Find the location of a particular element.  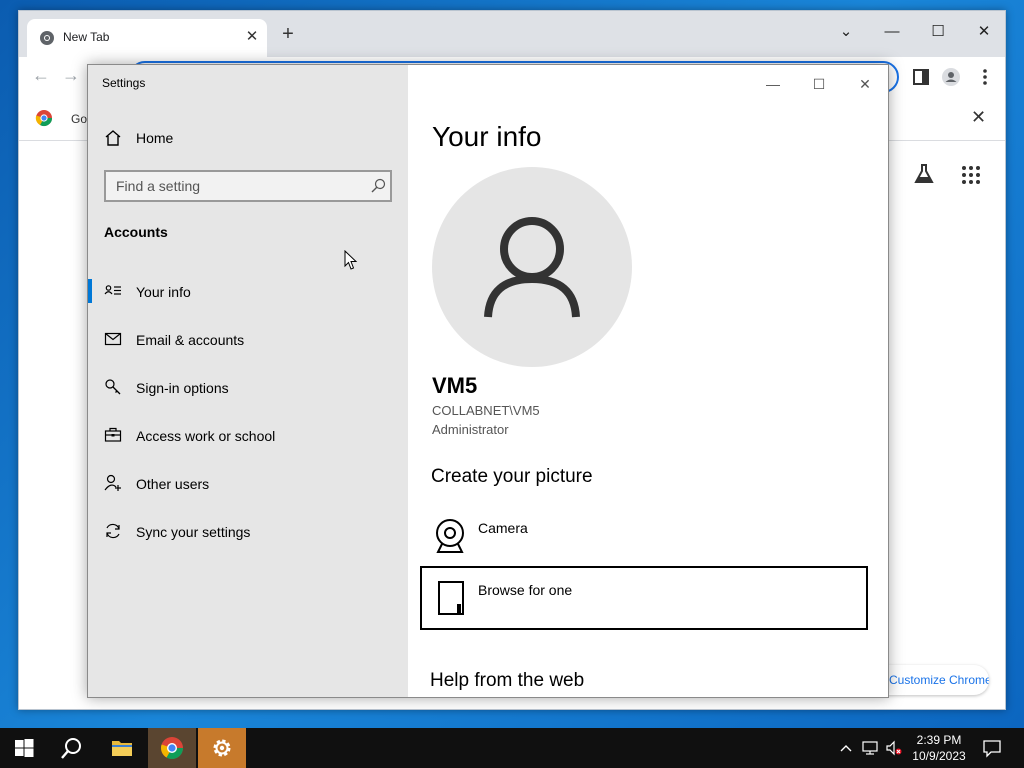

mouse-cursor-icon is located at coordinates (351, 260).